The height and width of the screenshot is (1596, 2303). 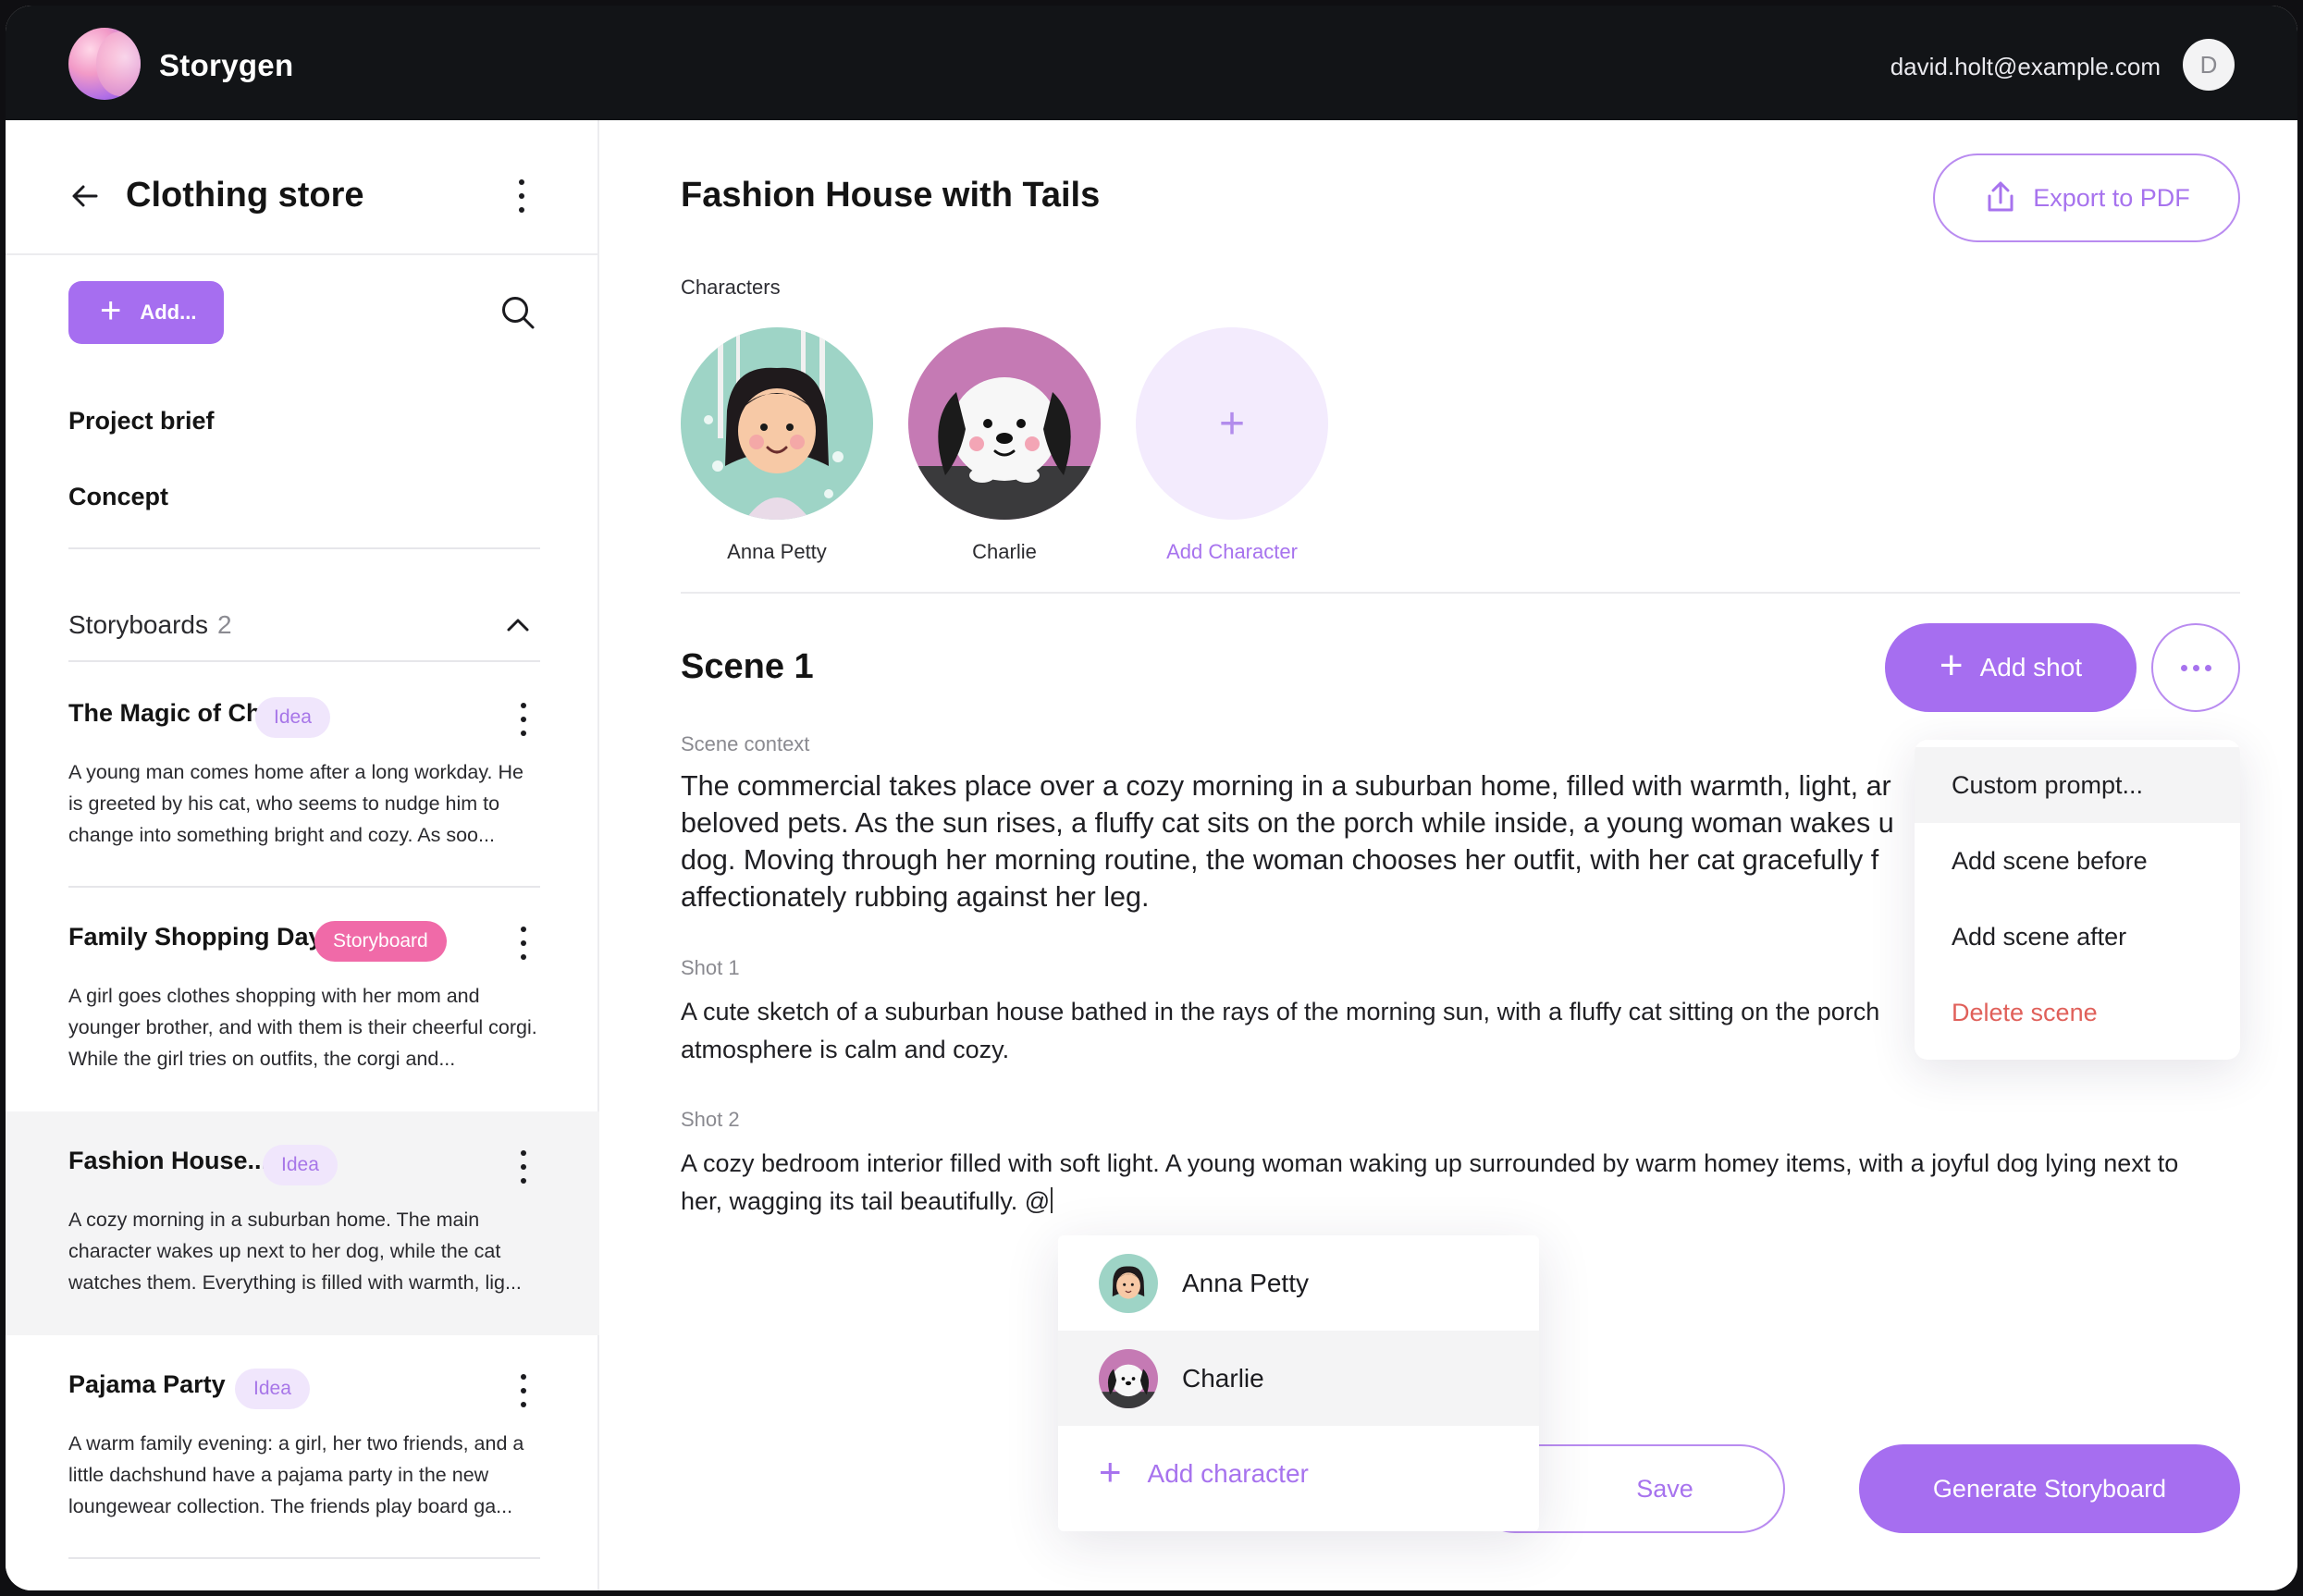 I want to click on mention-add-character-label: Add character, so click(x=1228, y=1473).